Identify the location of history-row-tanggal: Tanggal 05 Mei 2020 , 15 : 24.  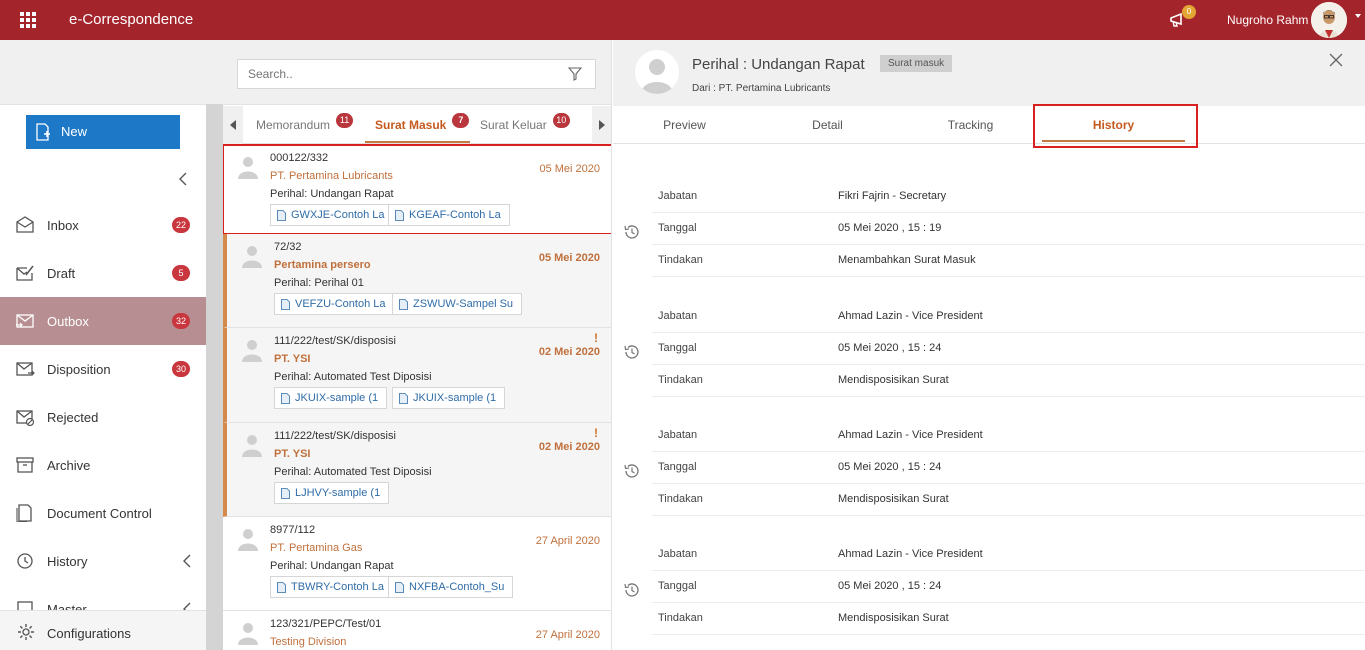
(1008, 349).